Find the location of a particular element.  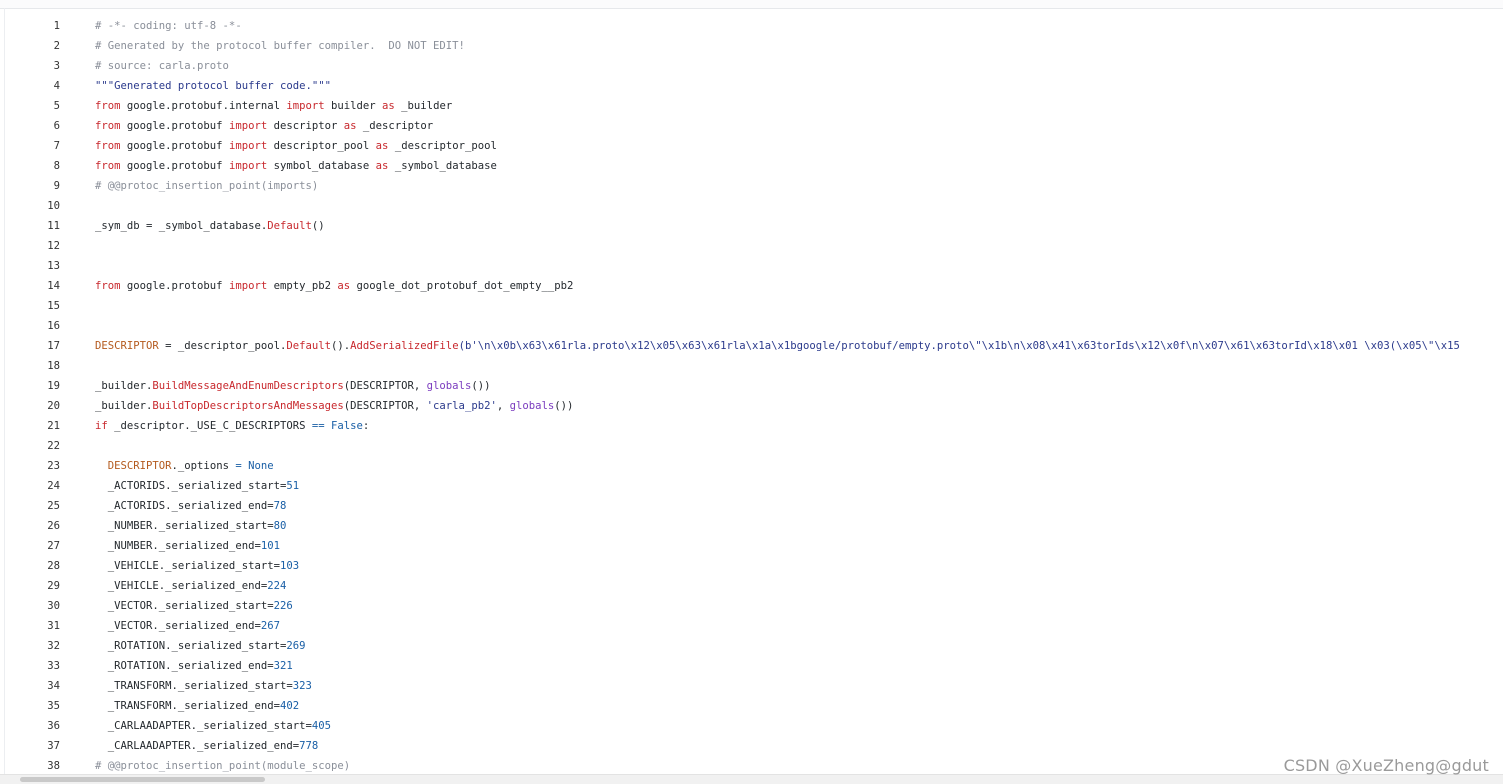

code-line: 25 _ACTORIDS._serialized_end=78 is located at coordinates (751, 506).